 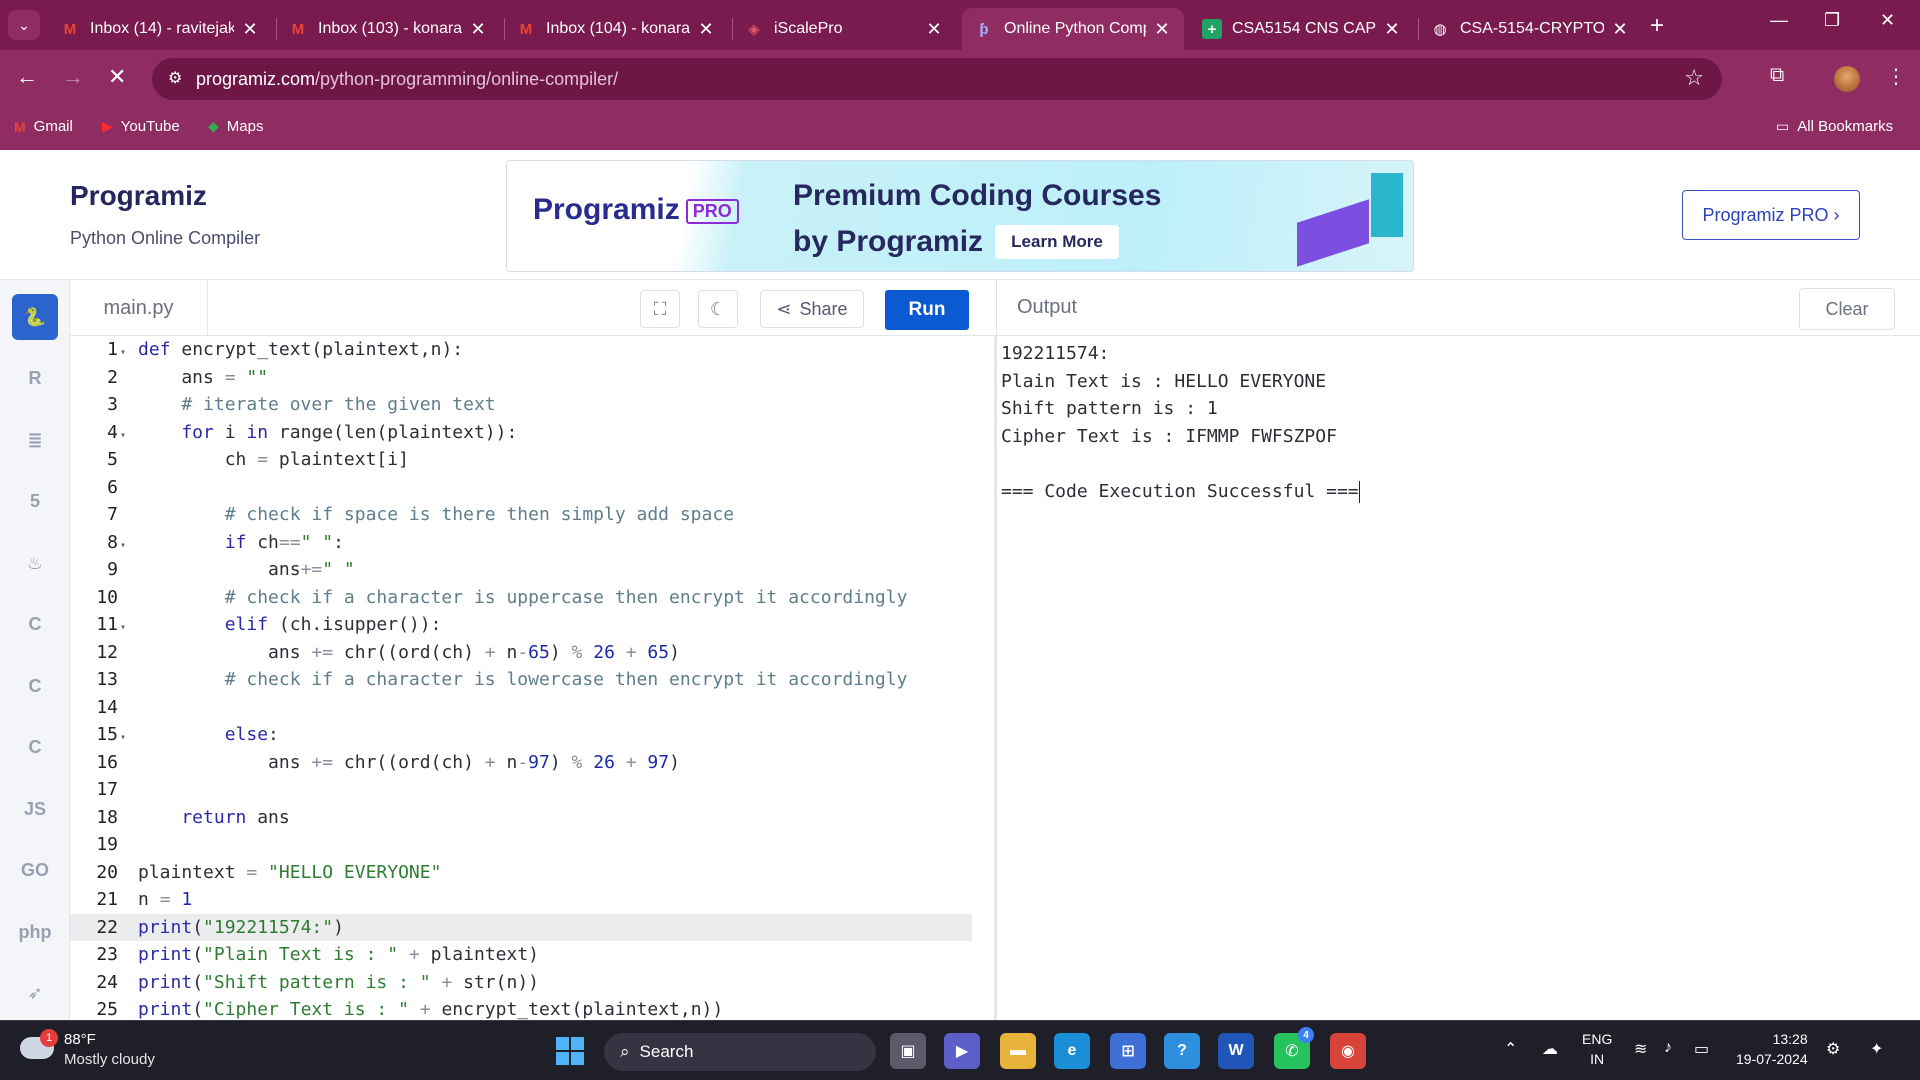 What do you see at coordinates (1597, 1049) in the screenshot?
I see `language-indicator: ENG IN` at bounding box center [1597, 1049].